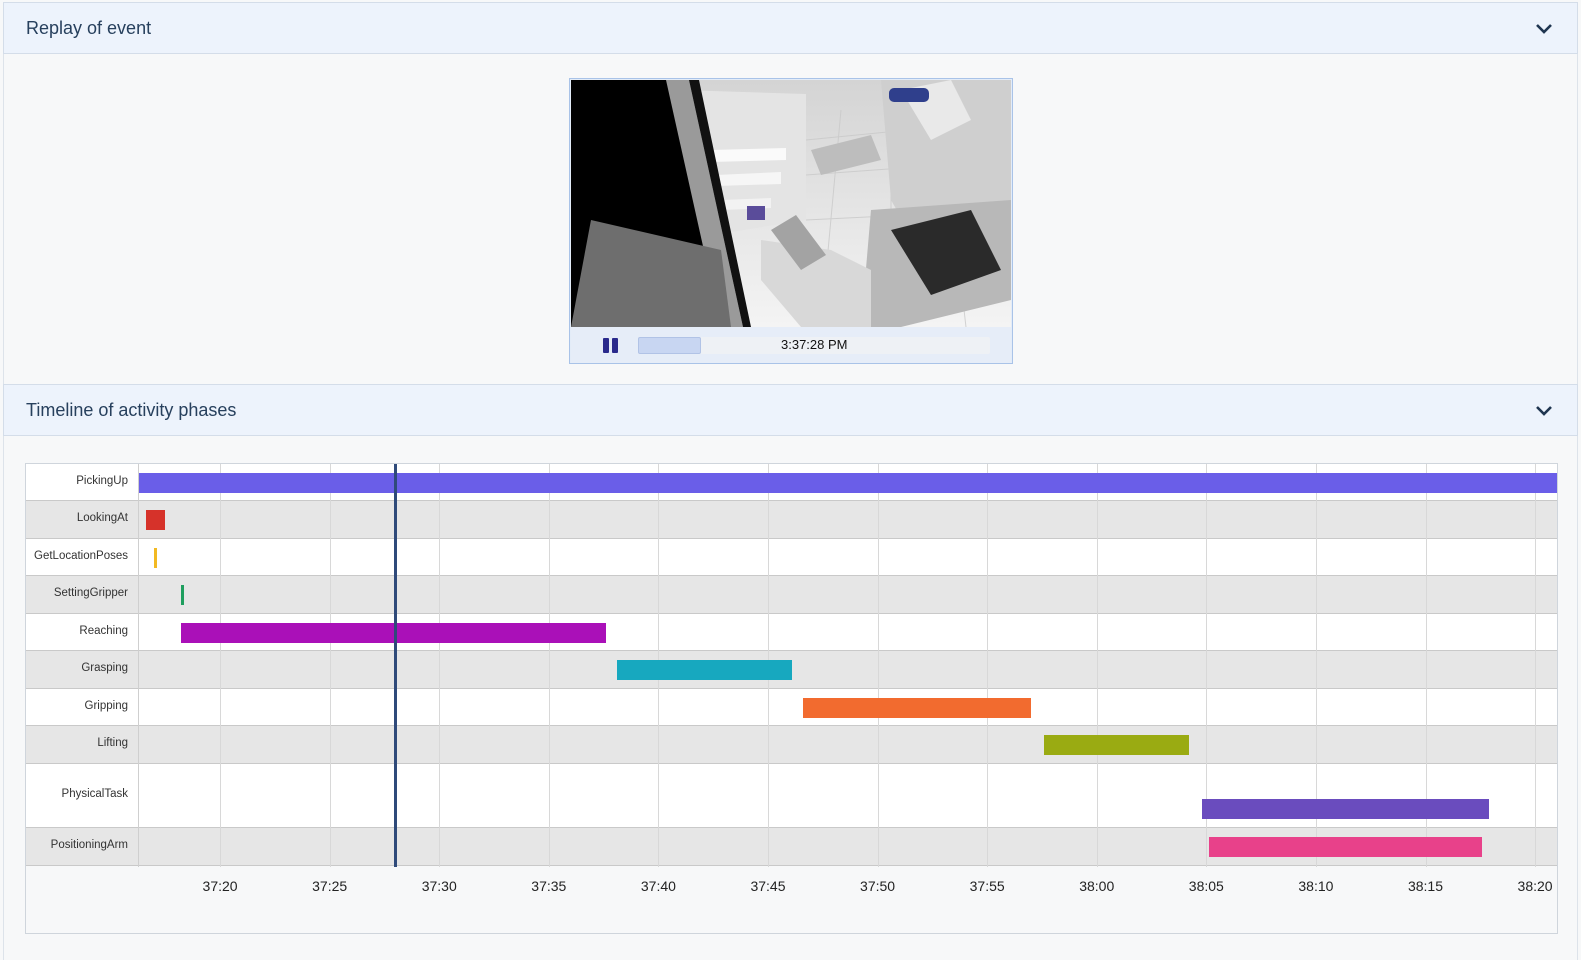 This screenshot has height=960, width=1581. What do you see at coordinates (1316, 886) in the screenshot?
I see `x-tick-label: 38:10` at bounding box center [1316, 886].